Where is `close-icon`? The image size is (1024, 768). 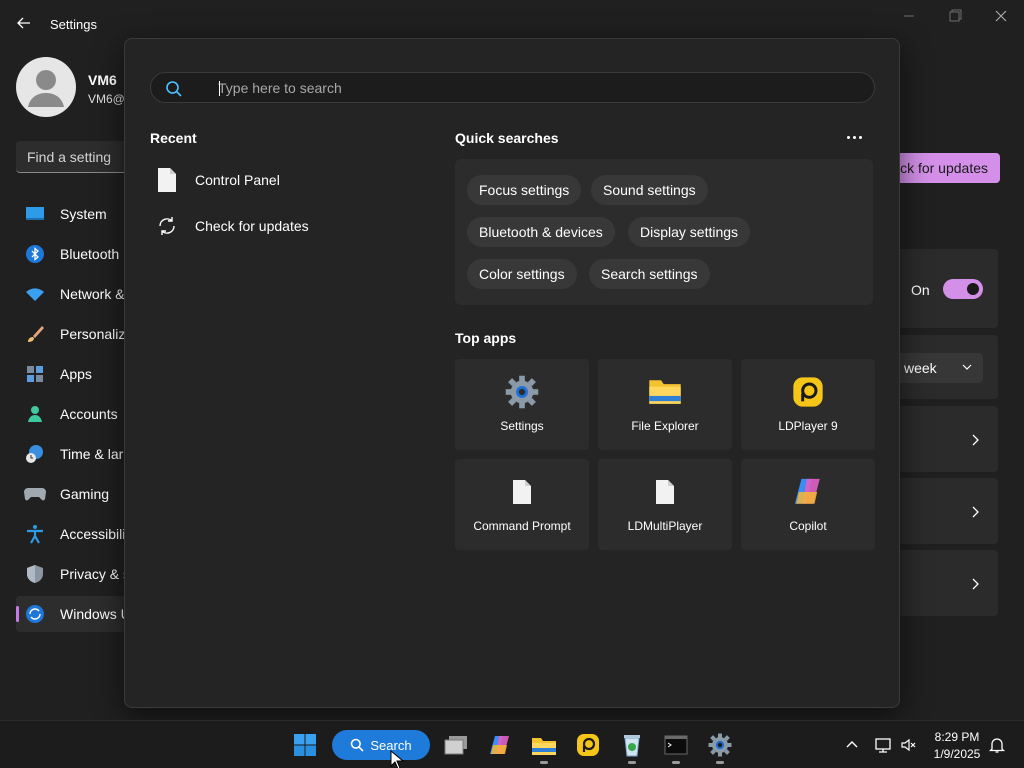
close-icon is located at coordinates (1001, 16).